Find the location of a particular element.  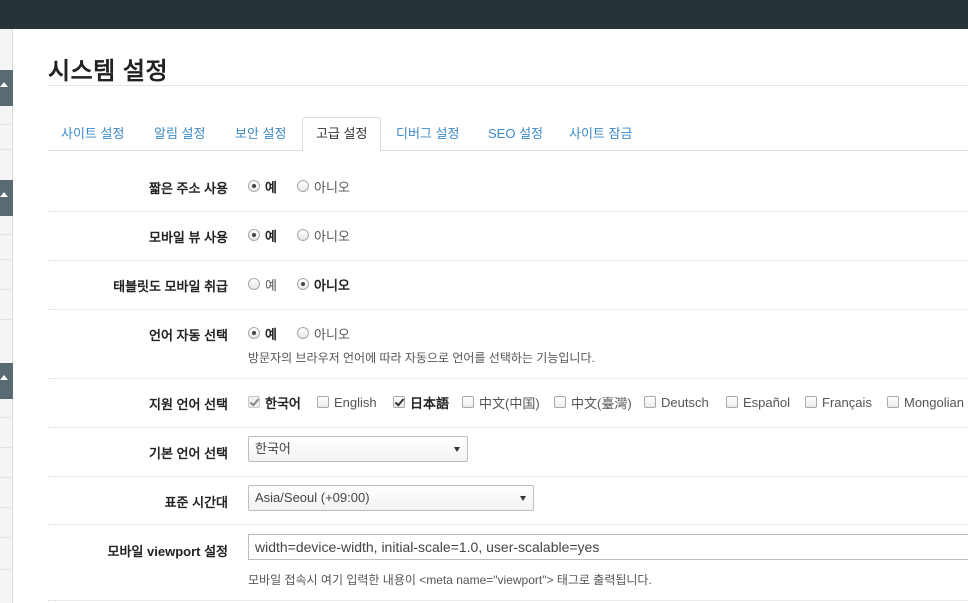

timezone-select: Asia/Seoul (+09:00) is located at coordinates (391, 498).